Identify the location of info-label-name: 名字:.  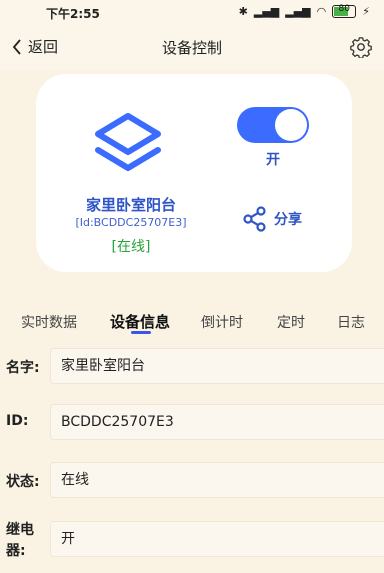
(23, 368).